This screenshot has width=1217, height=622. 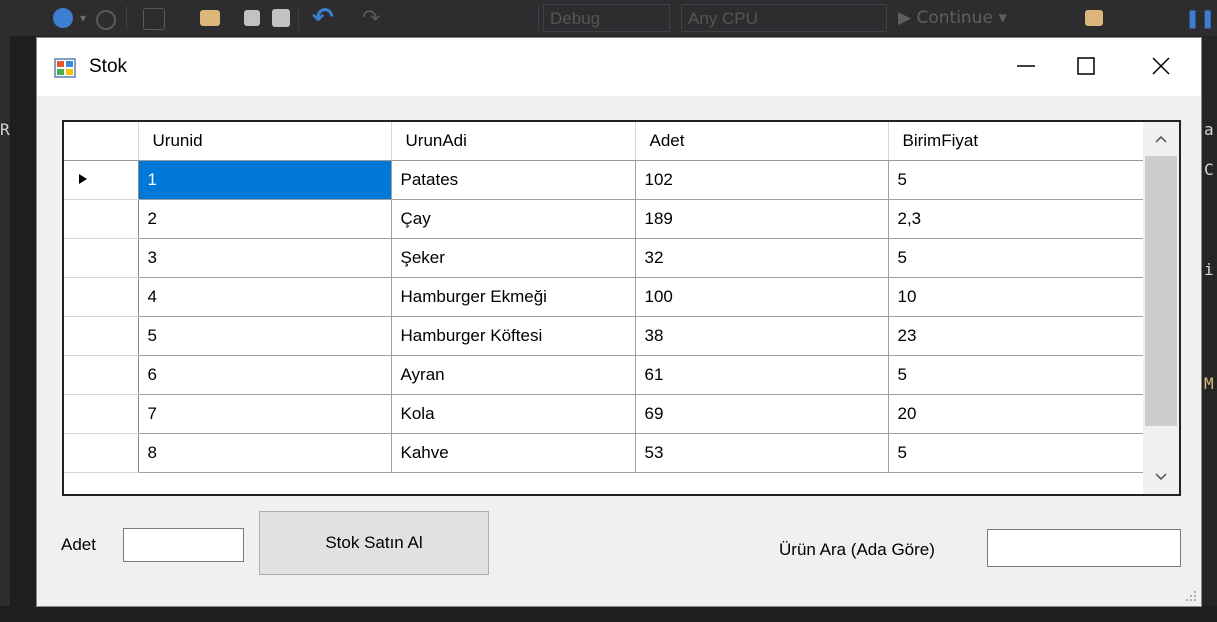 I want to click on cell-adet: 69, so click(x=762, y=414).